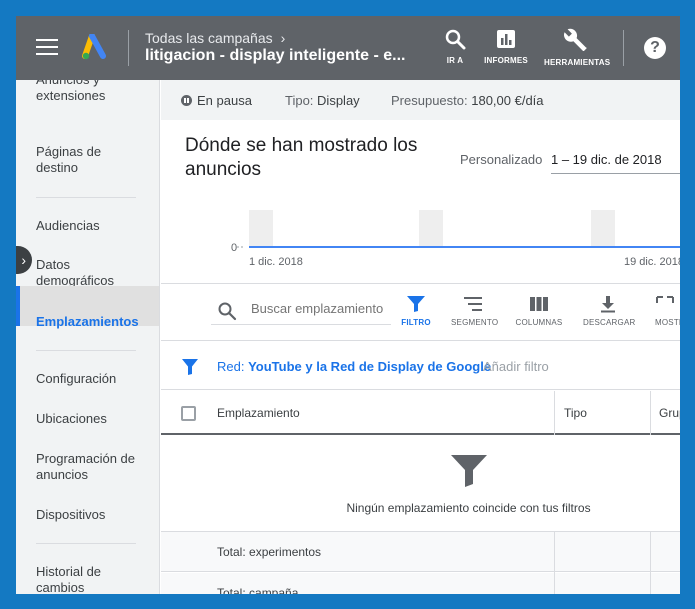  Describe the element at coordinates (667, 322) in the screenshot. I see `expand-label: MOSTRAR` at that location.